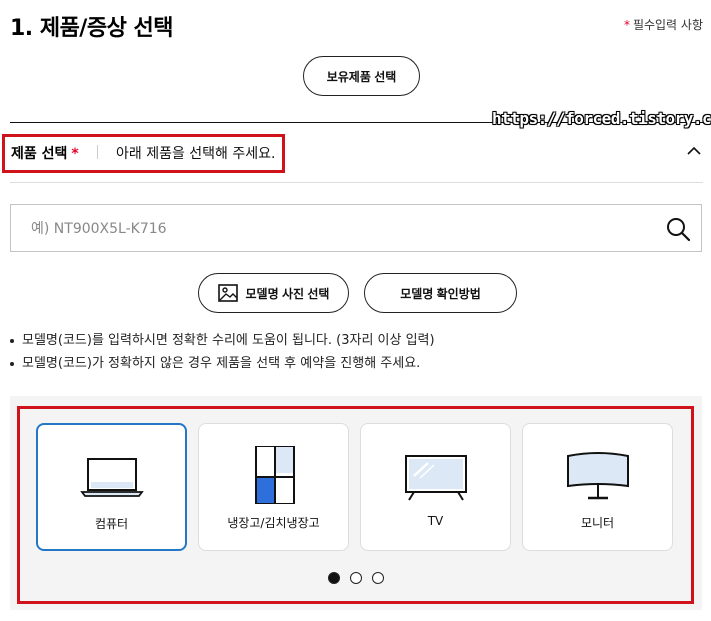 Image resolution: width=711 pixels, height=621 pixels. I want to click on section-divider-light, so click(356, 182).